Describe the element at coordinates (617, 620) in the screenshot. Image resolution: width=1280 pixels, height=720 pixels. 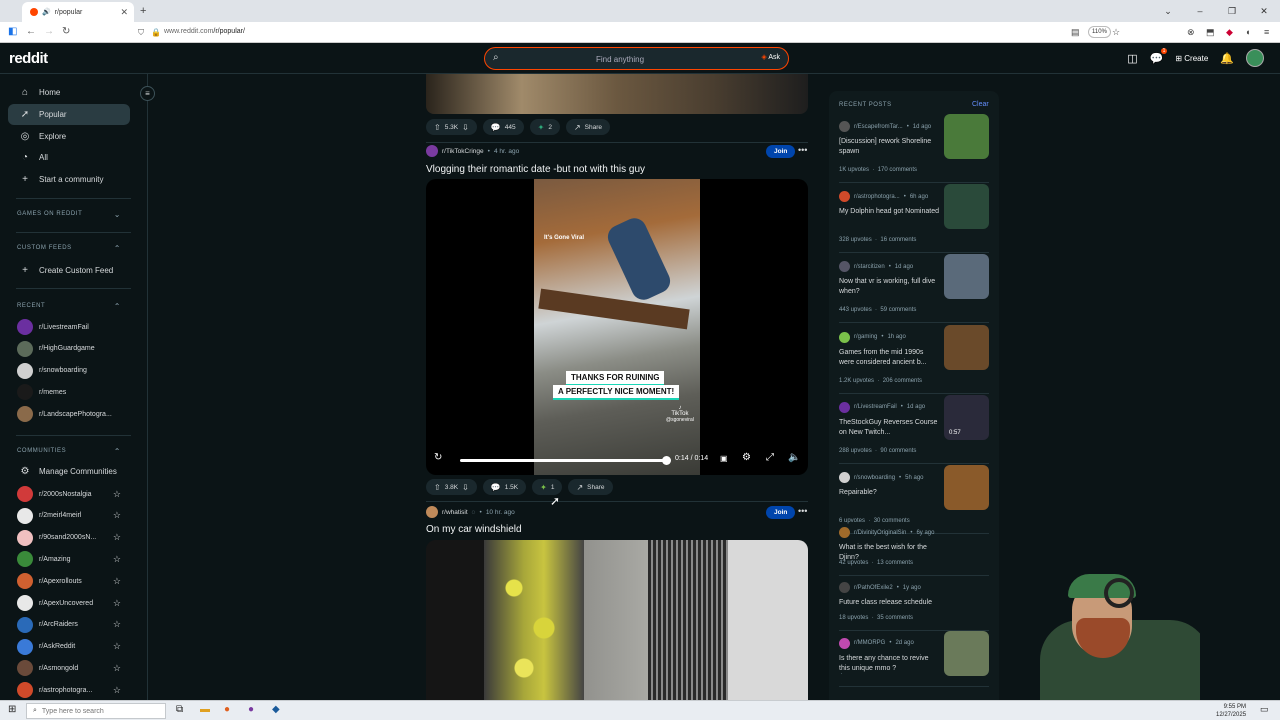
I see `post-image` at that location.